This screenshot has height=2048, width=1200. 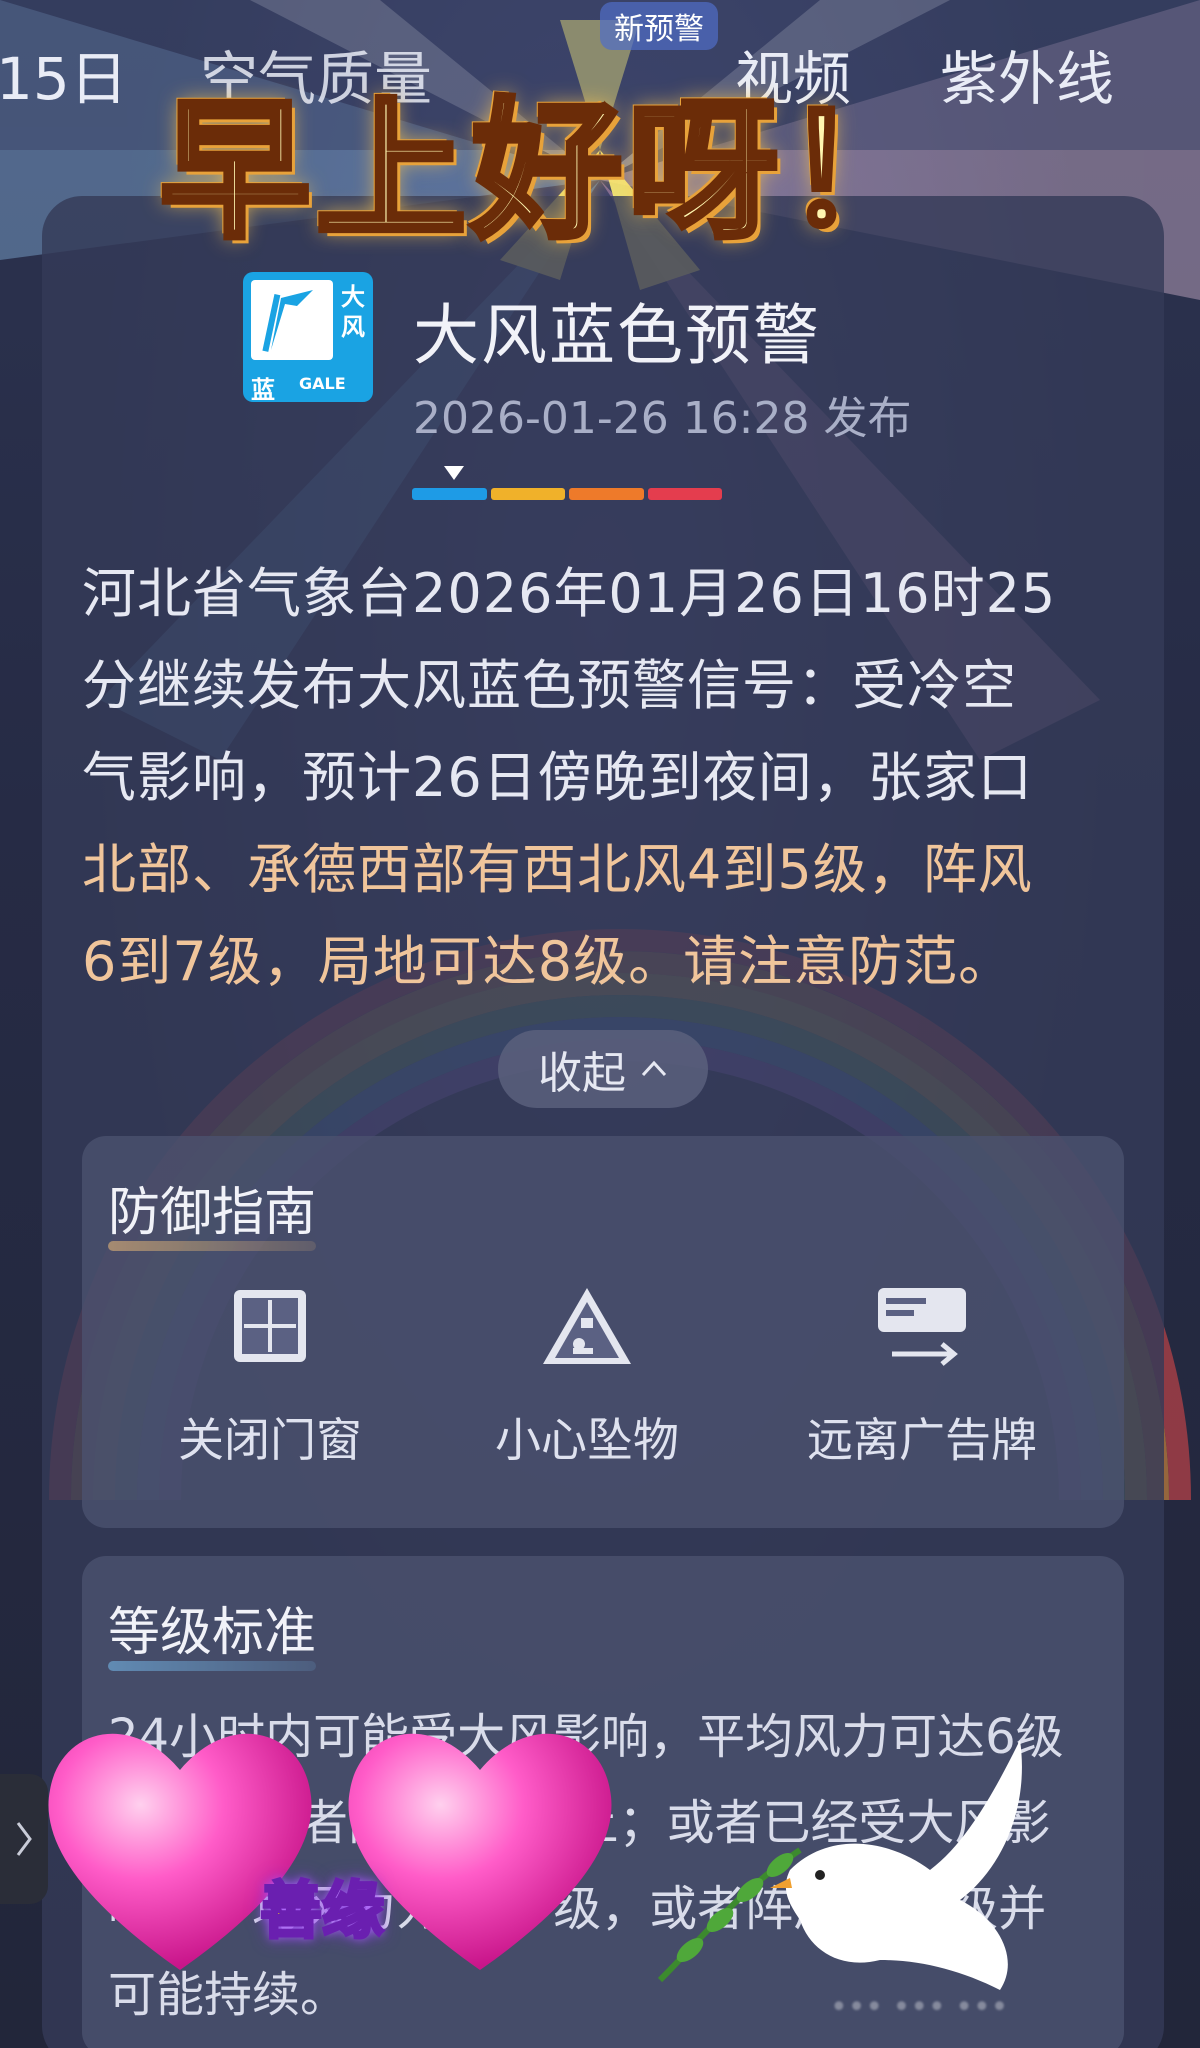 What do you see at coordinates (684, 494) in the screenshot?
I see `level-segment-red` at bounding box center [684, 494].